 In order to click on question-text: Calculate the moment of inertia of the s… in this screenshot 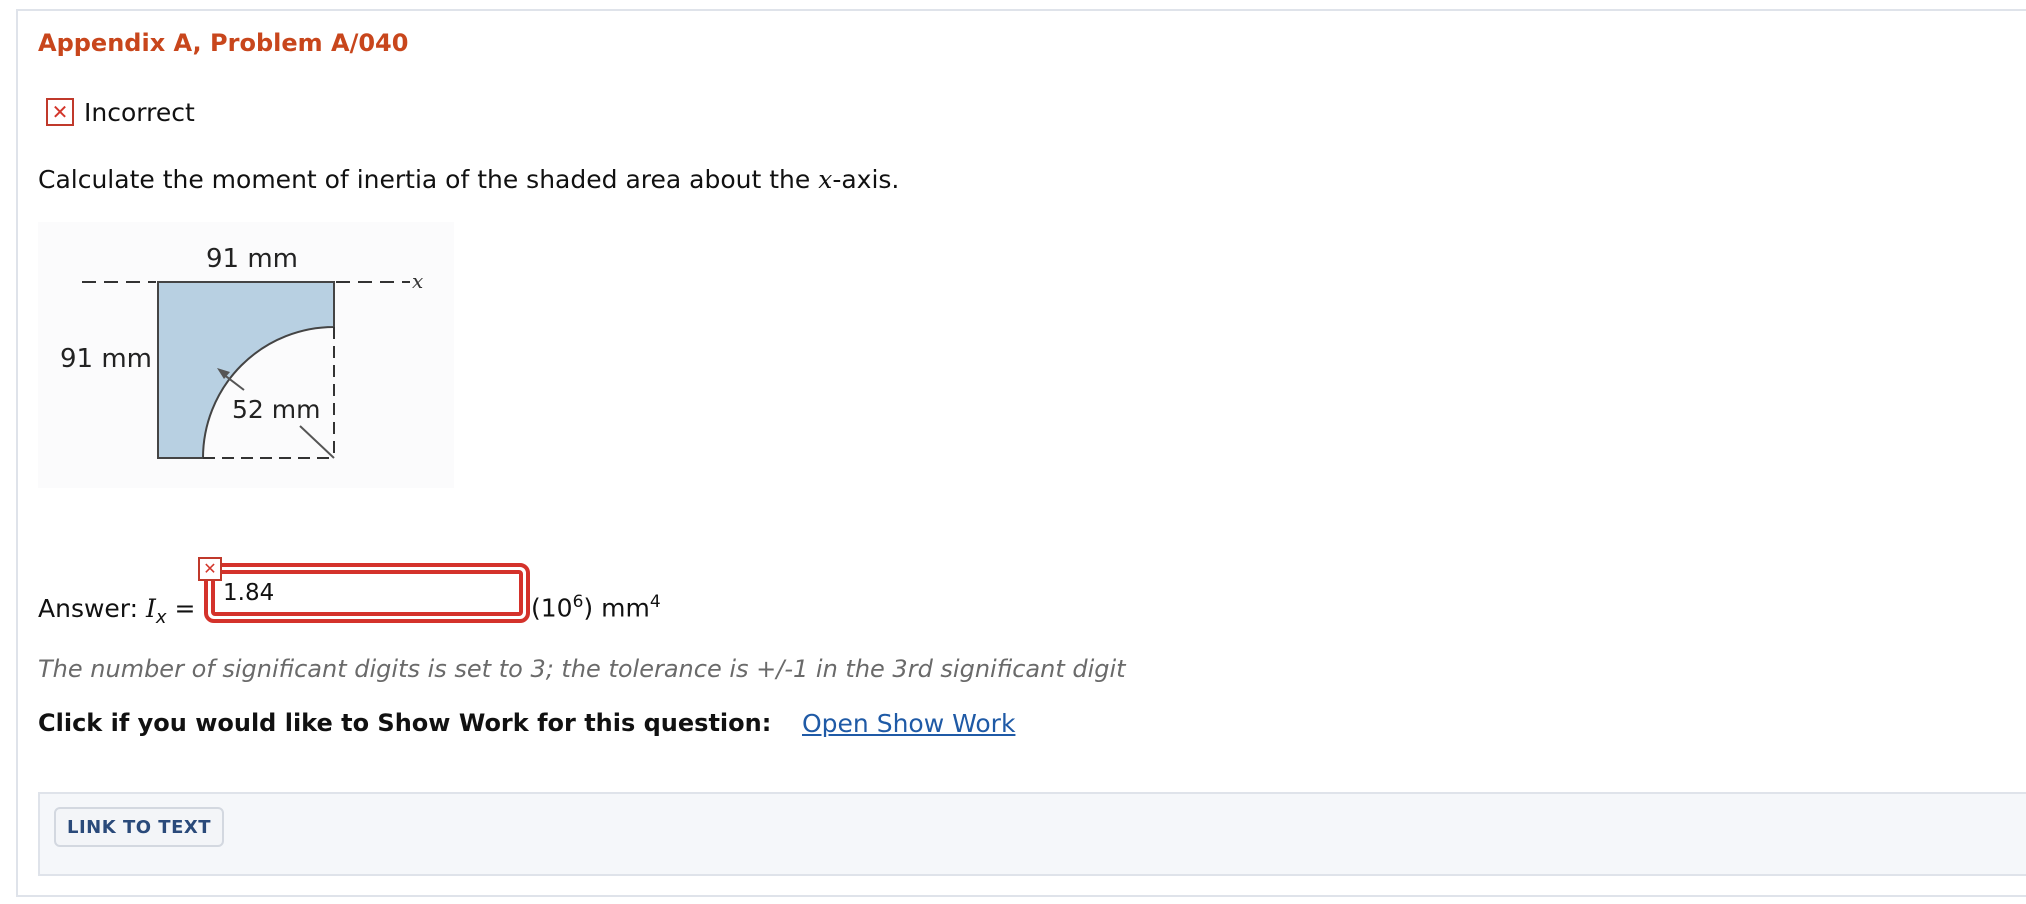, I will do `click(469, 179)`.